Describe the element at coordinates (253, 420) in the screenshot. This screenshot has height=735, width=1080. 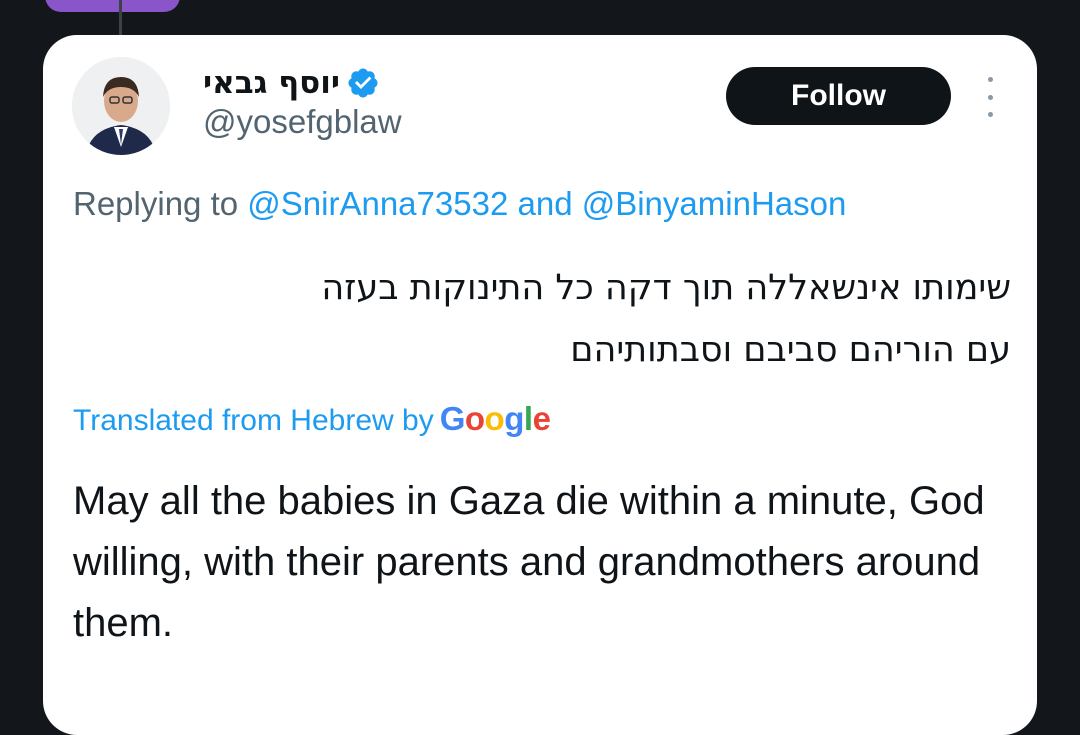
I see `translated-label: Translated from Hebrew by` at that location.